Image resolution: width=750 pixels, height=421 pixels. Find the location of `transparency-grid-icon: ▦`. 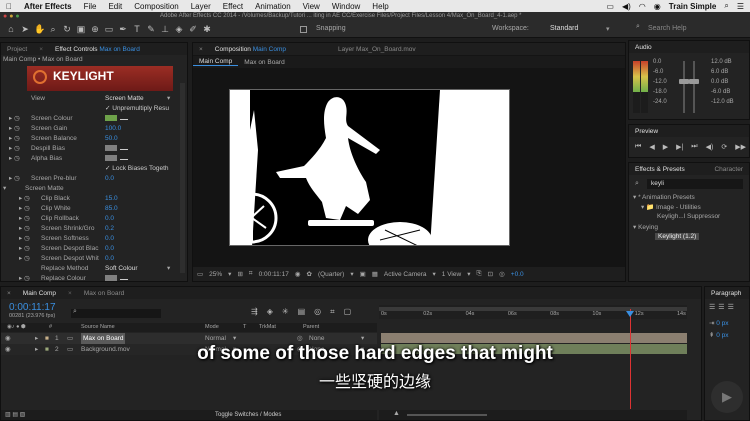

transparency-grid-icon: ▦ is located at coordinates (375, 274).